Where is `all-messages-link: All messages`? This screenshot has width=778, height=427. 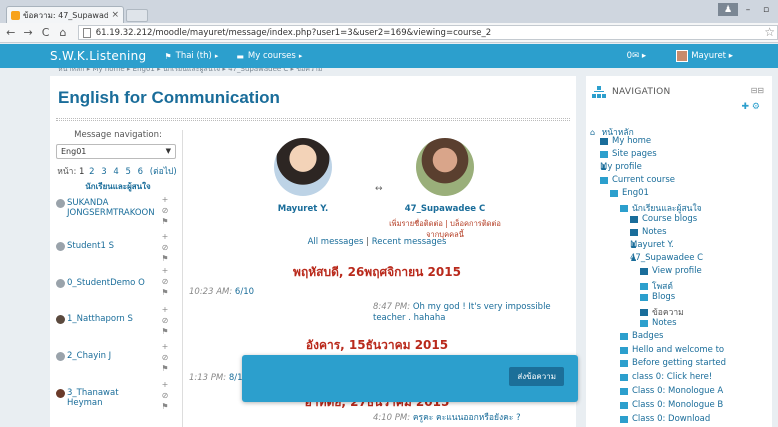
all-messages-link: All messages is located at coordinates (336, 242).